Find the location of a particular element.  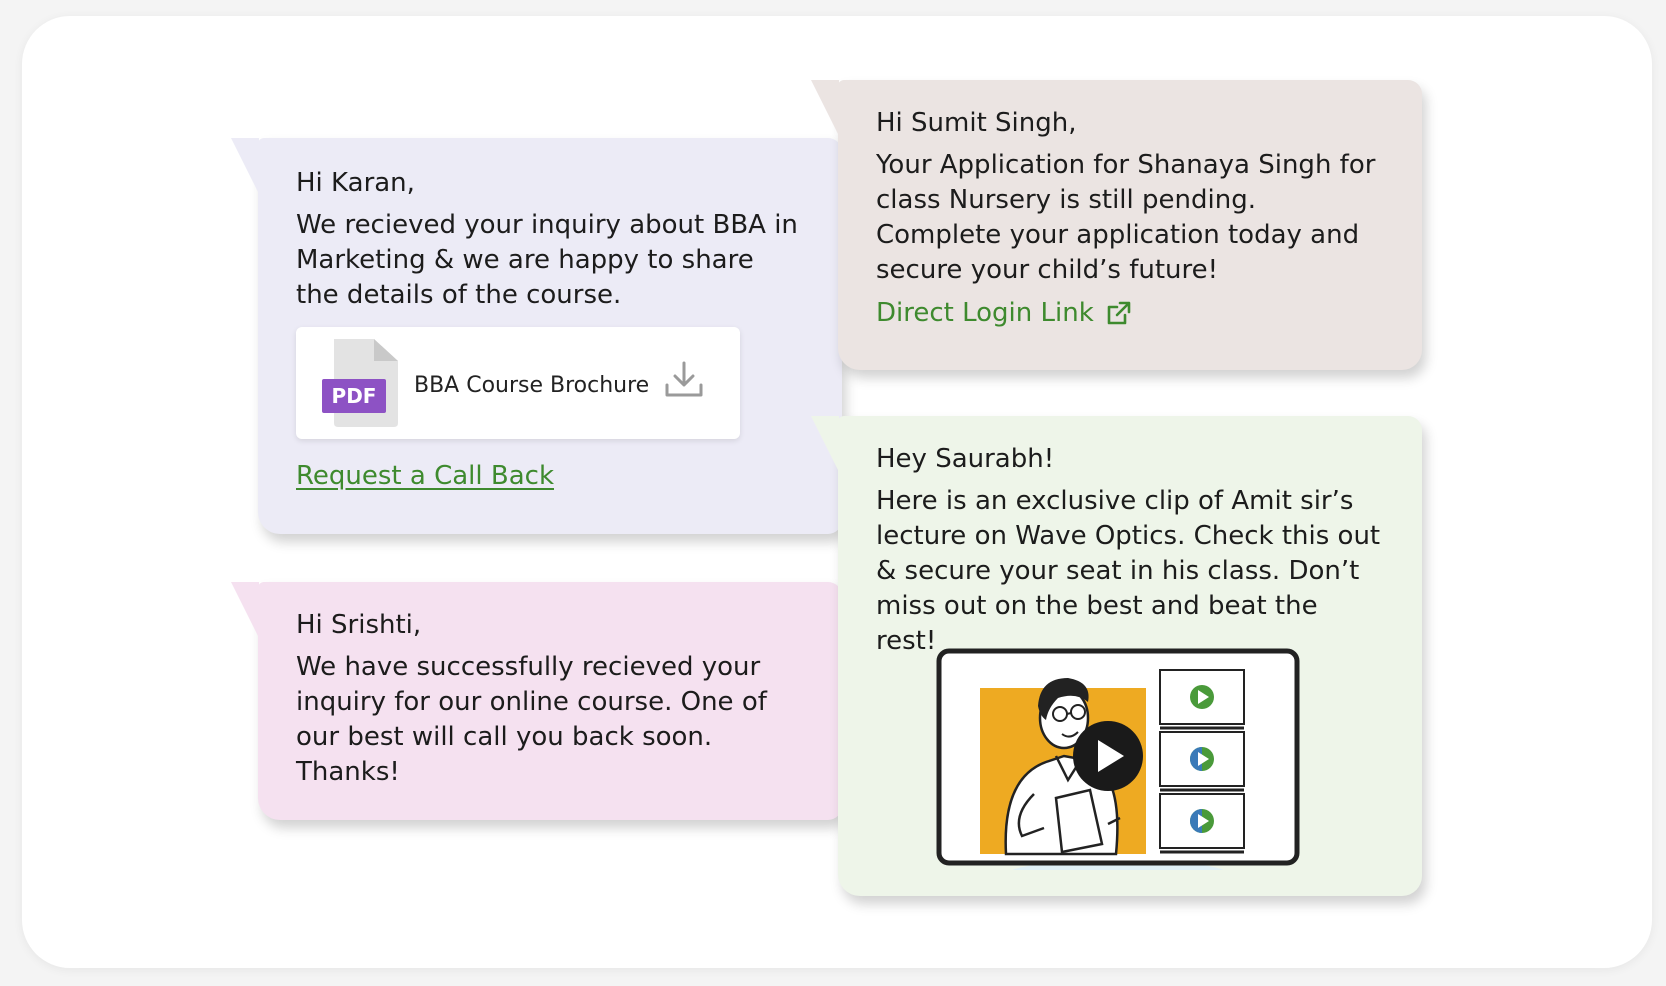

request-call-back-link: Request a Call Back is located at coordinates (425, 476).